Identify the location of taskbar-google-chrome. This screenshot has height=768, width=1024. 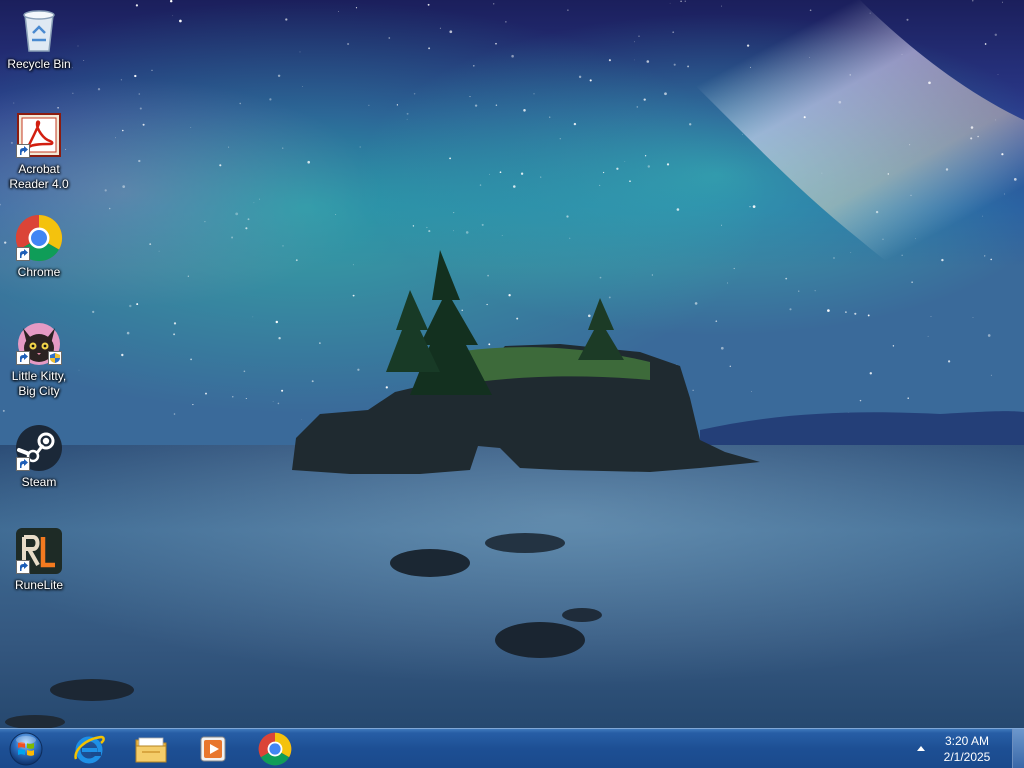
(275, 748).